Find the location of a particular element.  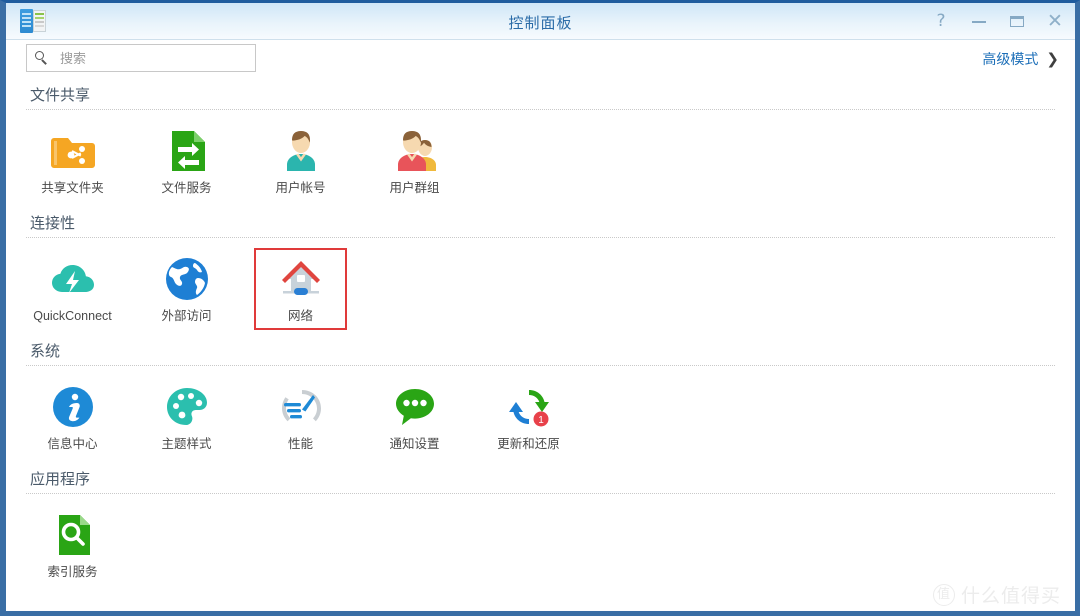

title-bar: 控制面板 ? ✕ is located at coordinates (540, 21).